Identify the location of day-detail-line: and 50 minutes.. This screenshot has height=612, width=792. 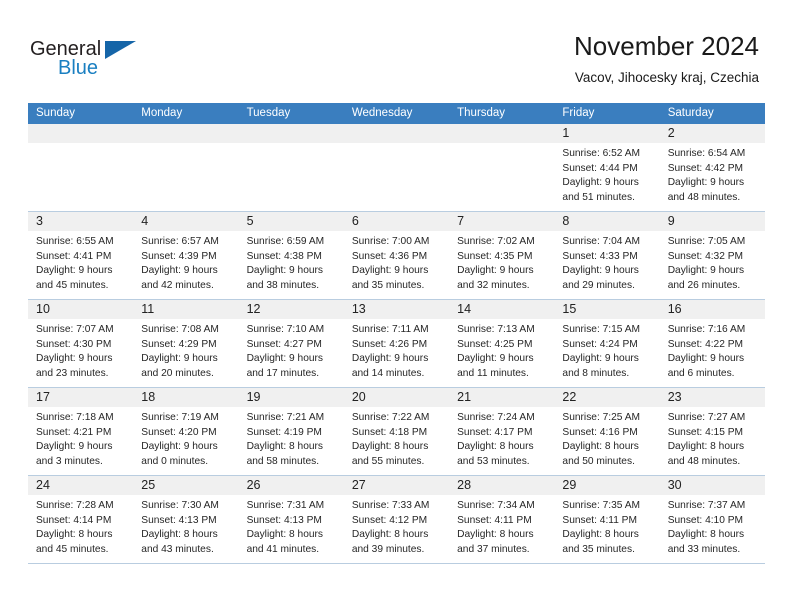
(598, 461).